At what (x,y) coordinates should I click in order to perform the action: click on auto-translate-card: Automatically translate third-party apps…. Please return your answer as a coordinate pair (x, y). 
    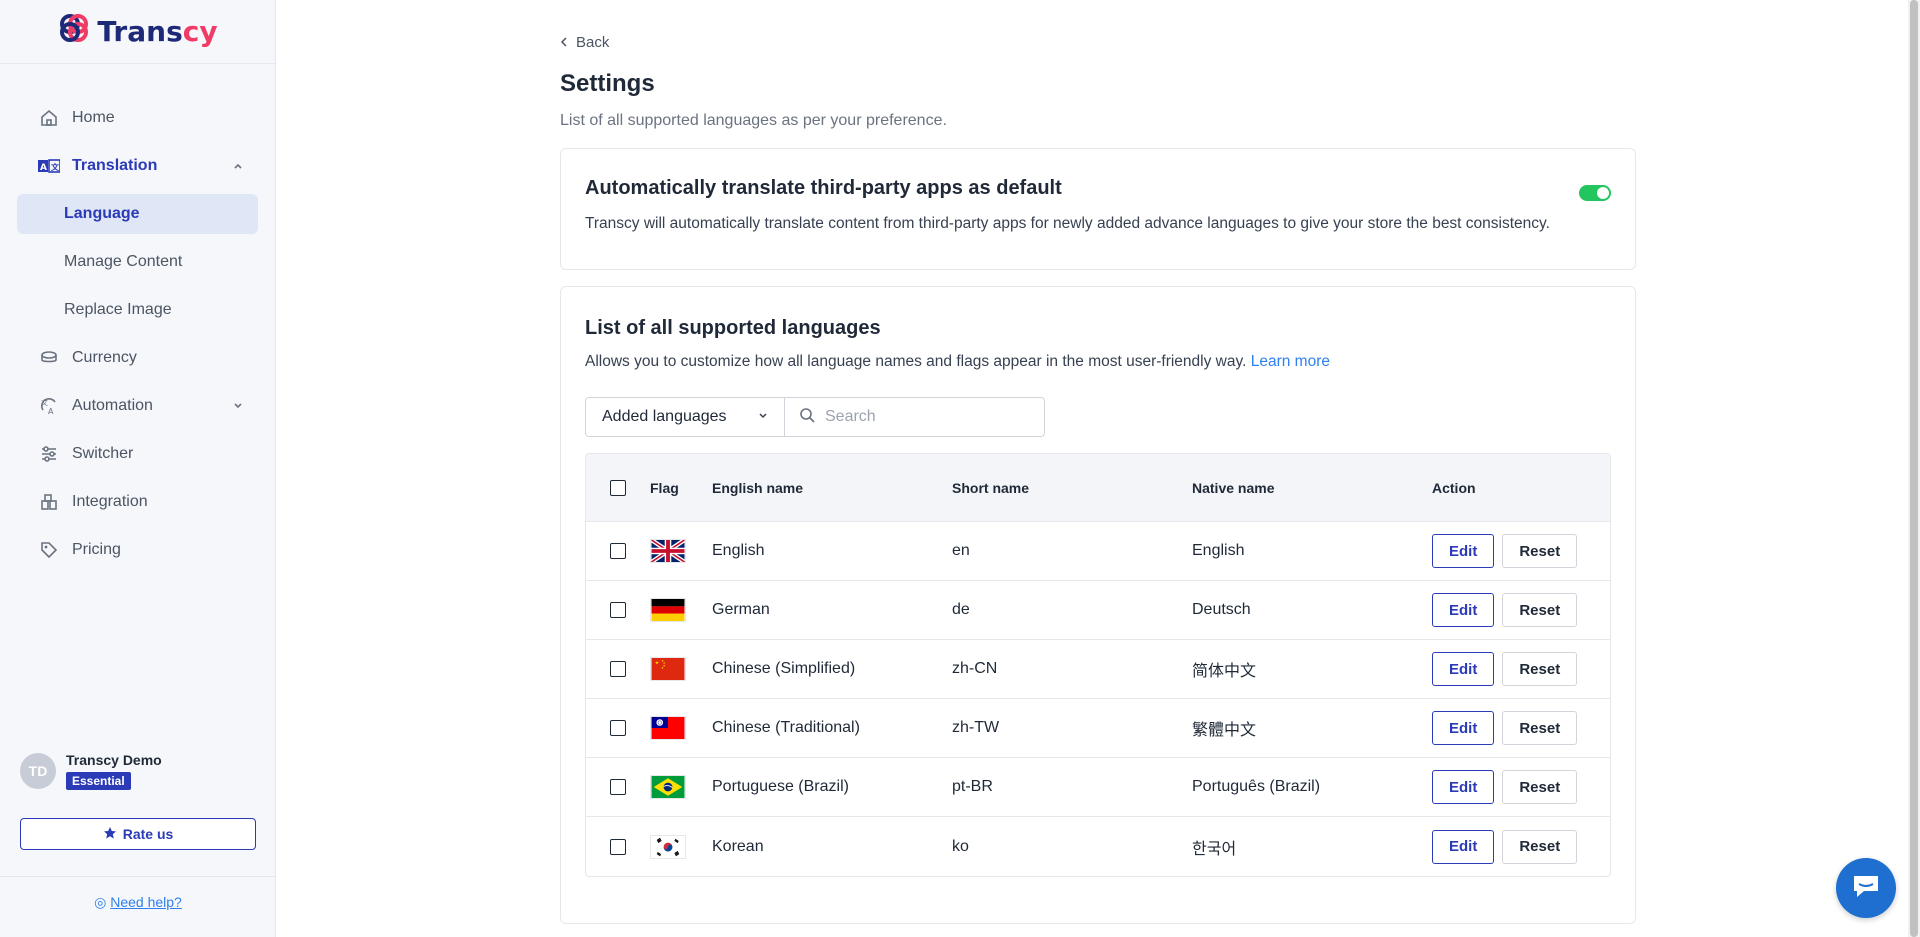
    Looking at the image, I should click on (1098, 209).